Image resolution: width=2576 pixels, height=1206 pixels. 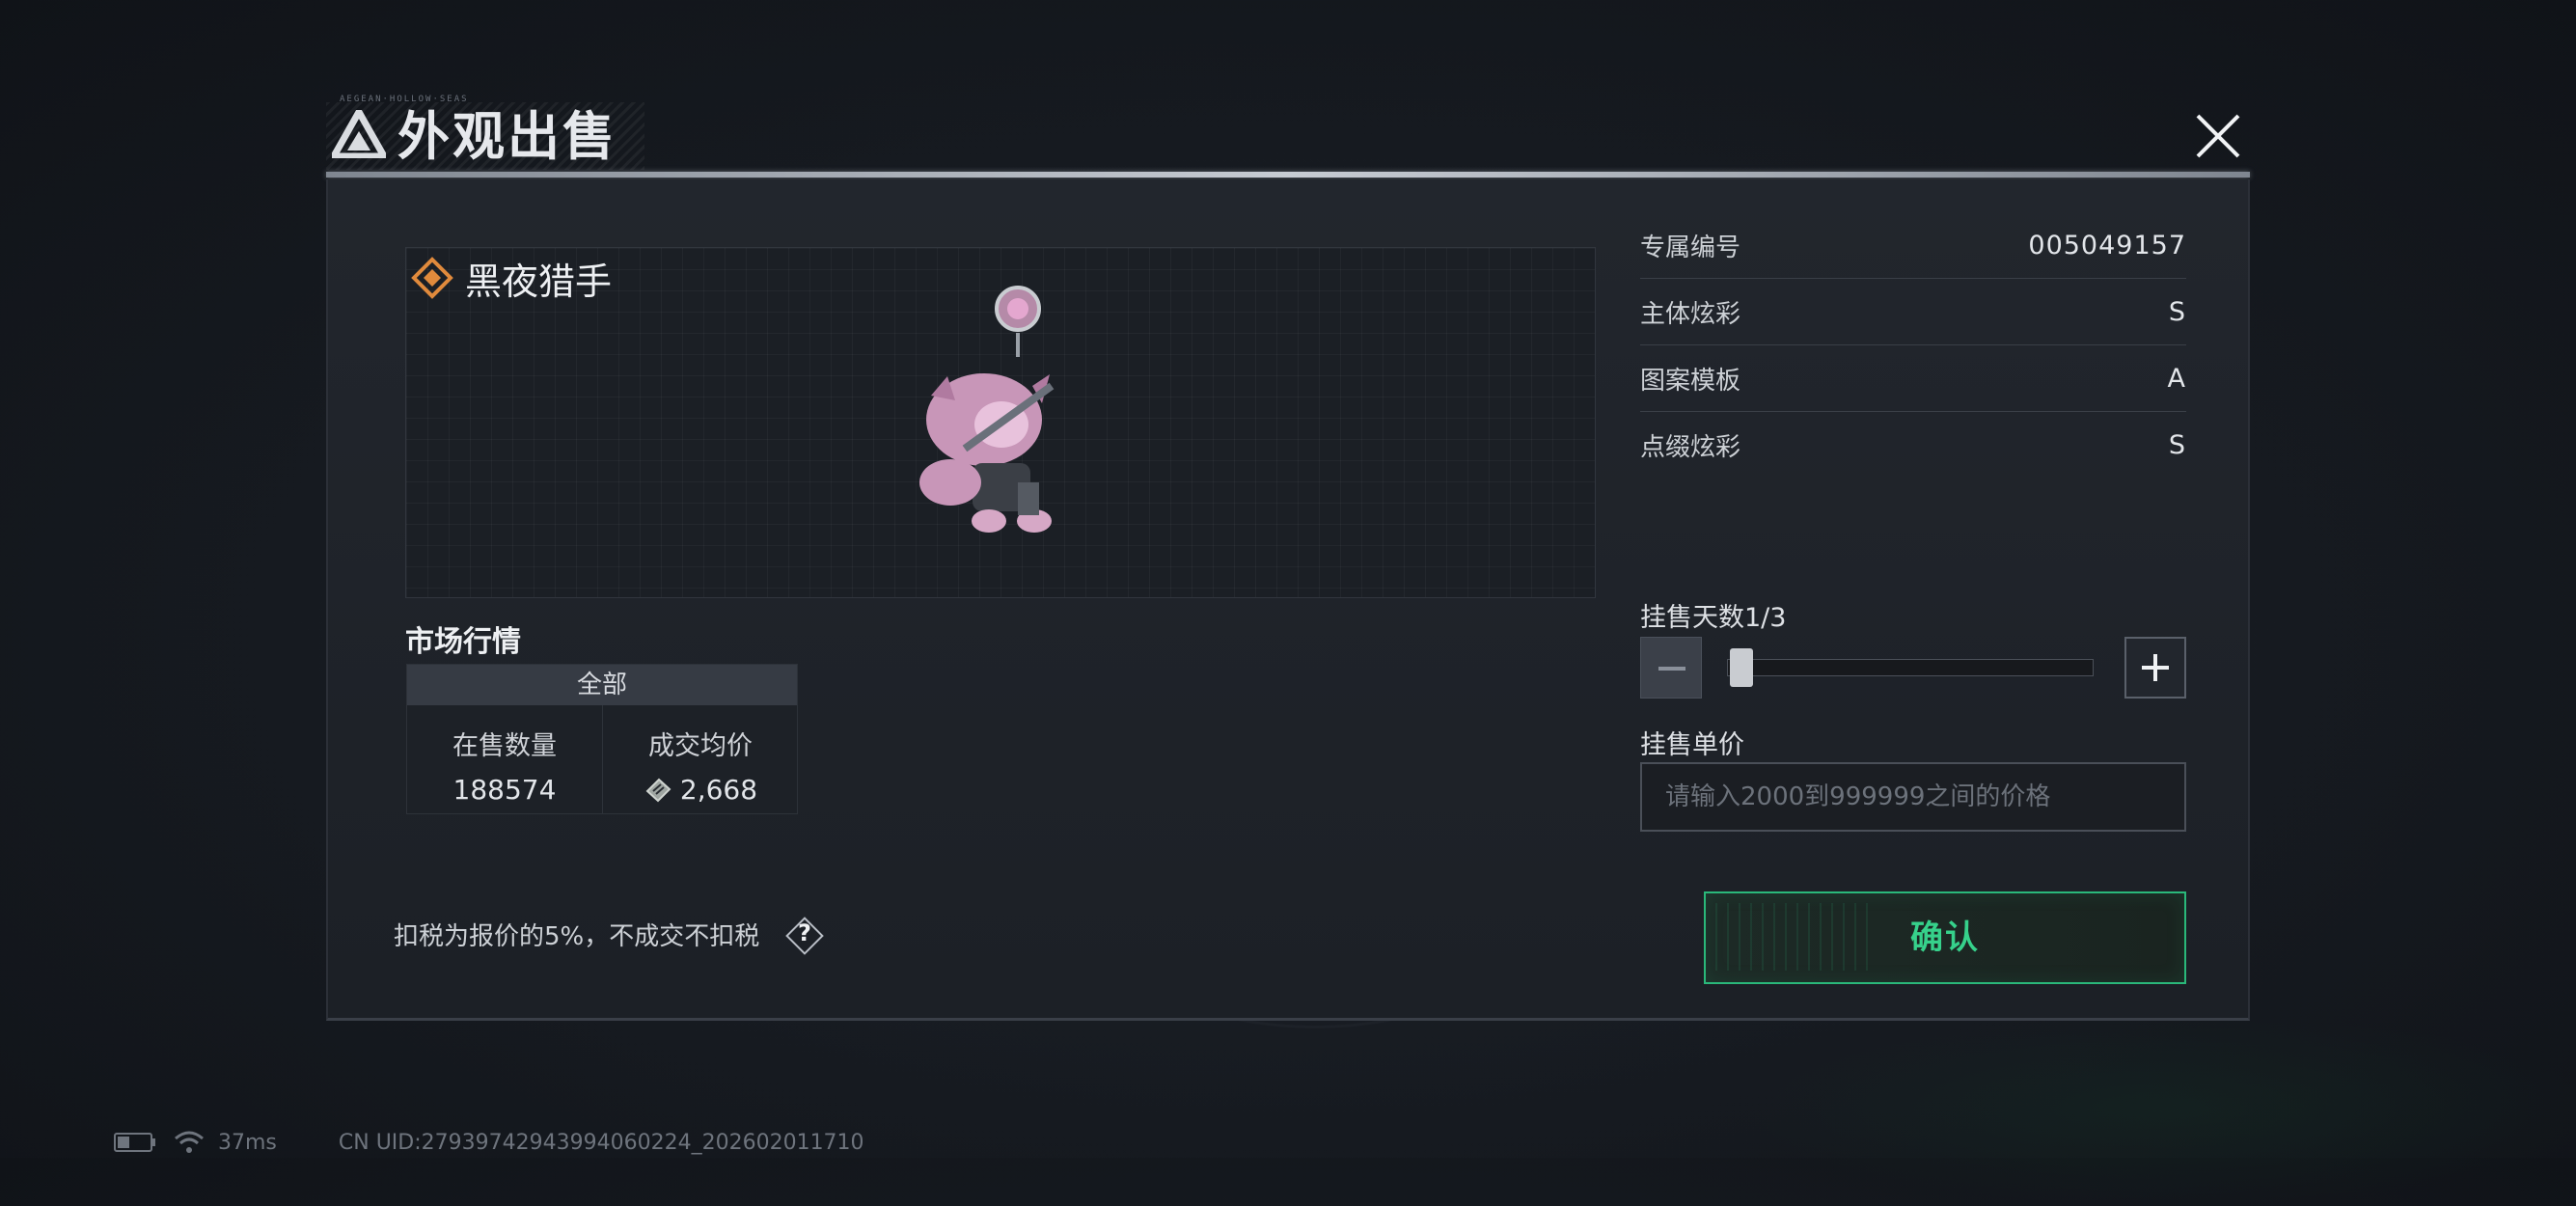 I want to click on attribute-key: 主体炫彩, so click(x=1691, y=314).